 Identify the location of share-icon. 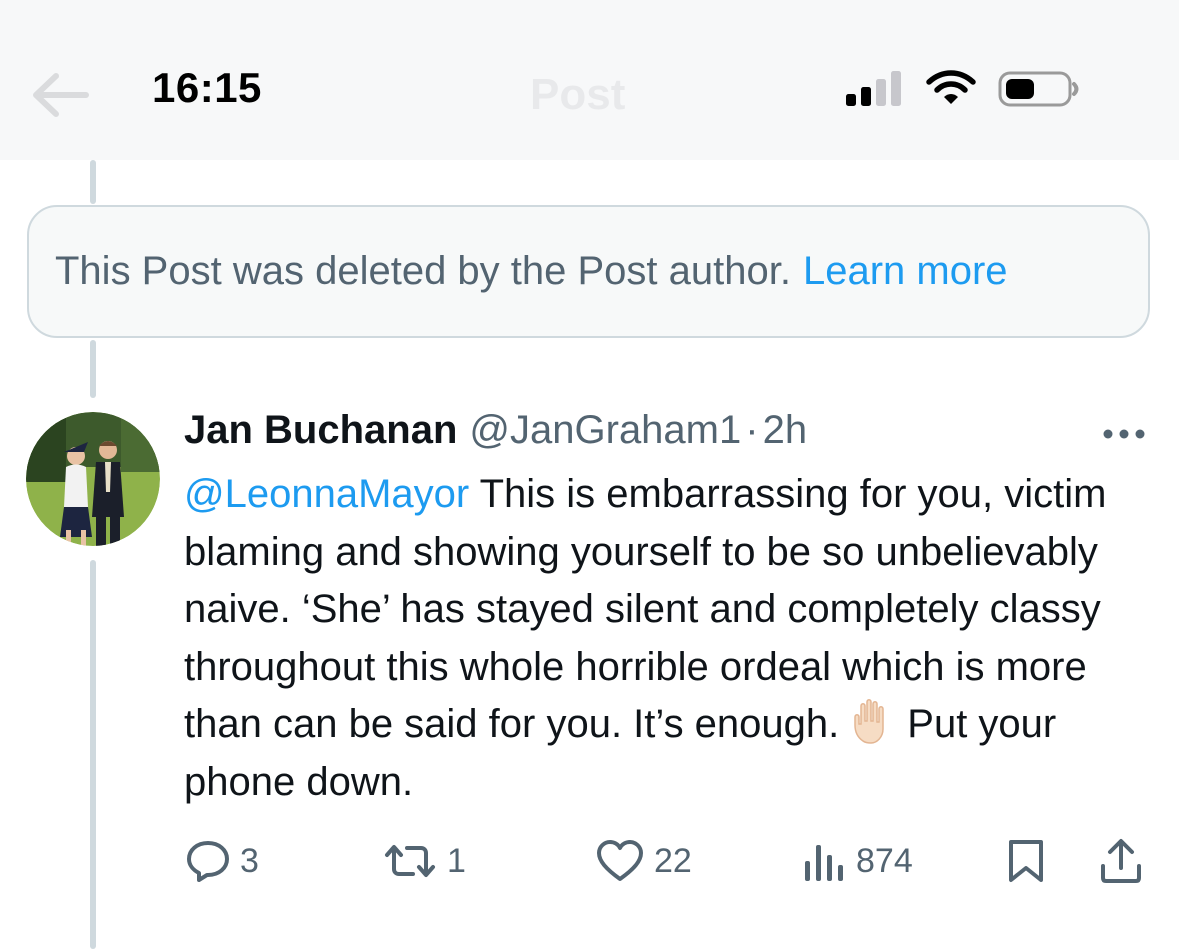
(1121, 861).